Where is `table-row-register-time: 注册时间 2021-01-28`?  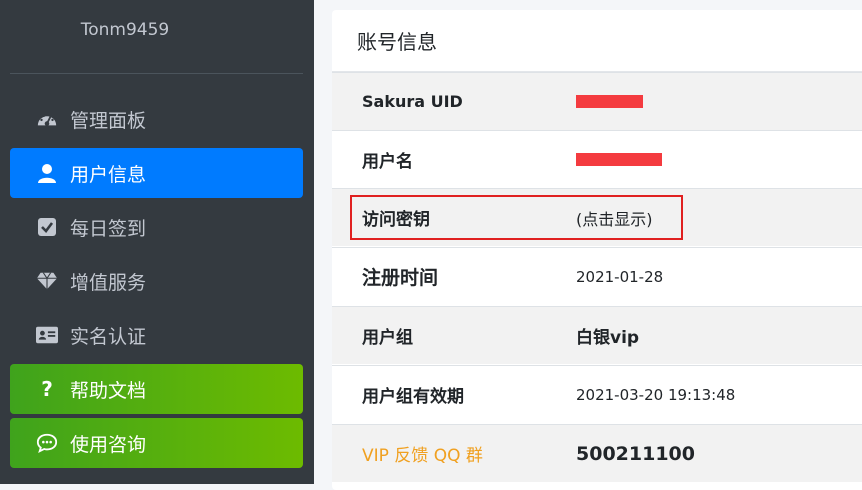 table-row-register-time: 注册时间 2021-01-28 is located at coordinates (597, 276).